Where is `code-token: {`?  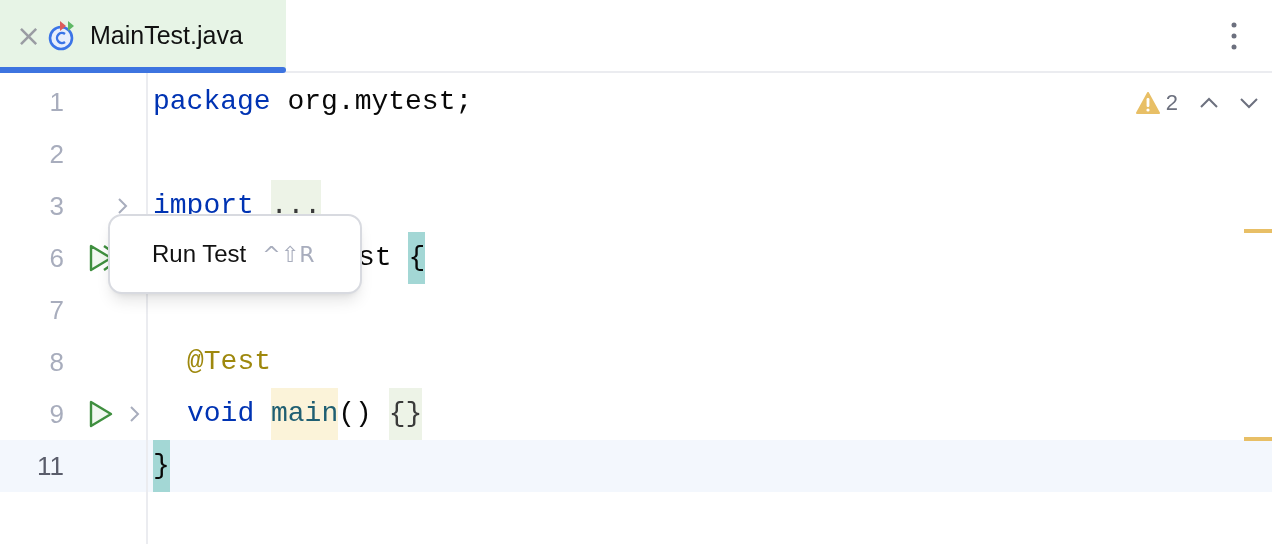
code-token: { is located at coordinates (417, 258).